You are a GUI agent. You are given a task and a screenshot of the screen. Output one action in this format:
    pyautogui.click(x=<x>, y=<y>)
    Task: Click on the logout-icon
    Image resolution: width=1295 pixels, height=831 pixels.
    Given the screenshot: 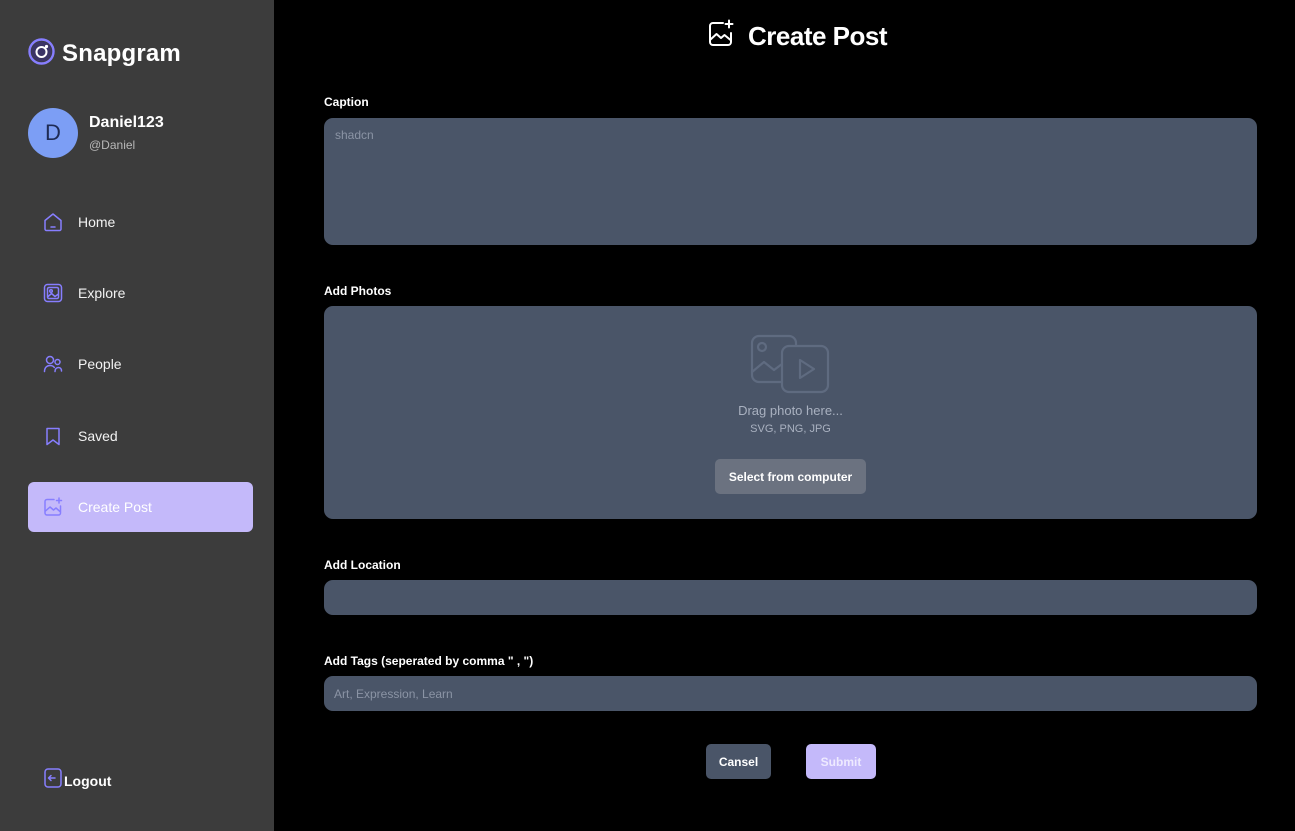 What is the action you would take?
    pyautogui.click(x=53, y=780)
    